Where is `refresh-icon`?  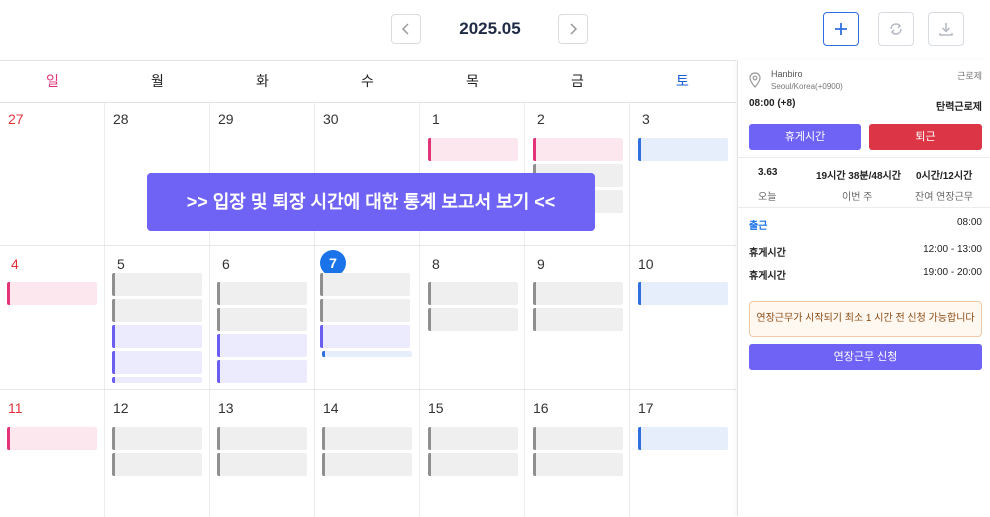
refresh-icon is located at coordinates (896, 29).